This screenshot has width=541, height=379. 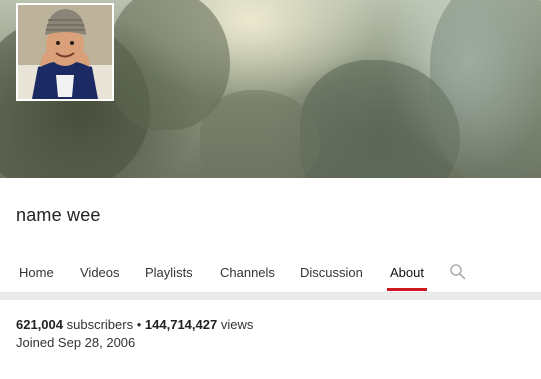 I want to click on tab-videos: Videos, so click(x=100, y=275).